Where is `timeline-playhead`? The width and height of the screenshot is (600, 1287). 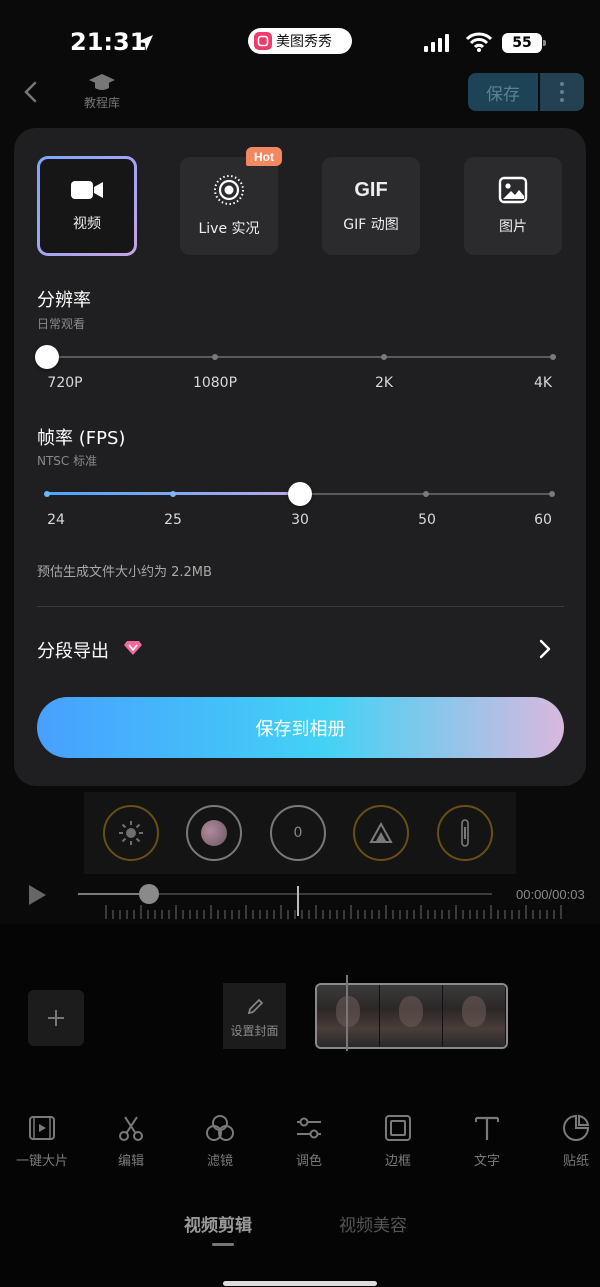 timeline-playhead is located at coordinates (347, 1013).